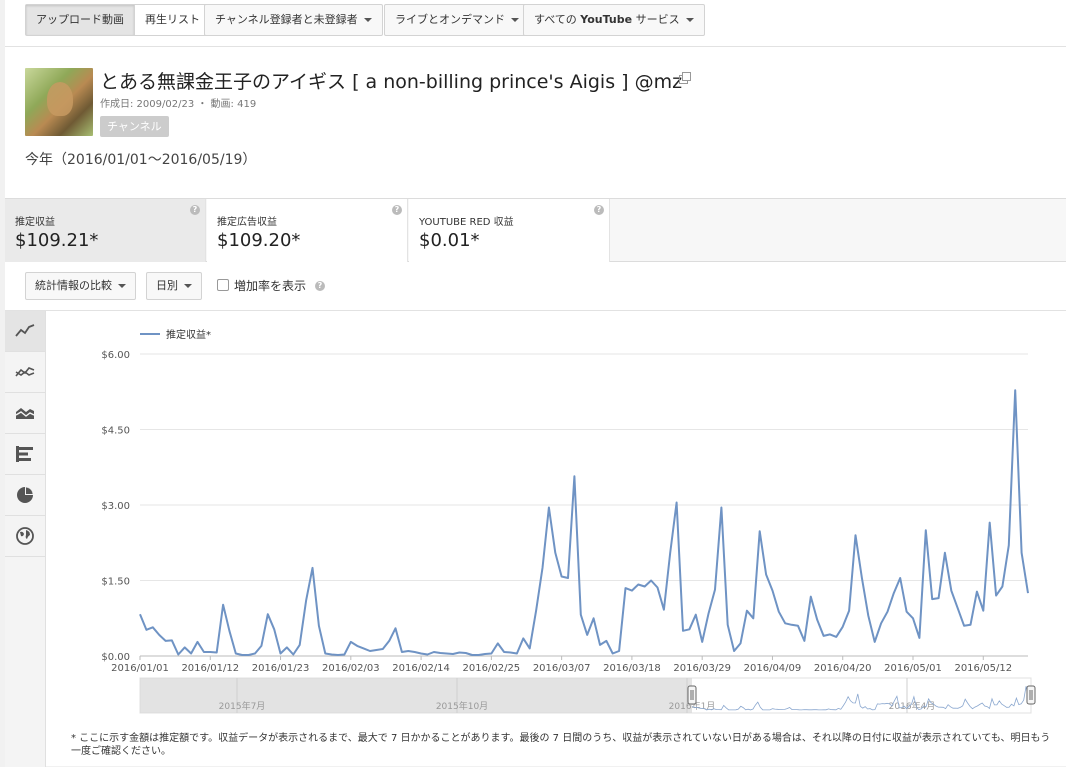 The image size is (1066, 767). Describe the element at coordinates (913, 668) in the screenshot. I see `x-tick-label: 2016/05/01` at that location.